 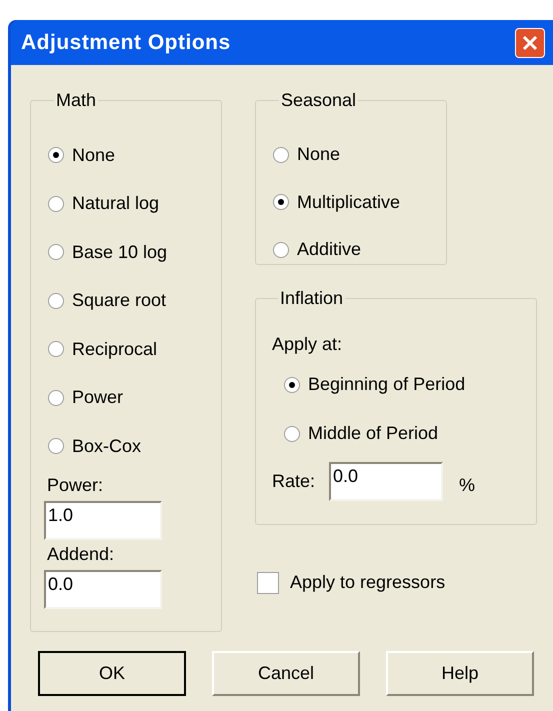 I want to click on dialog-button: Help, so click(x=460, y=673).